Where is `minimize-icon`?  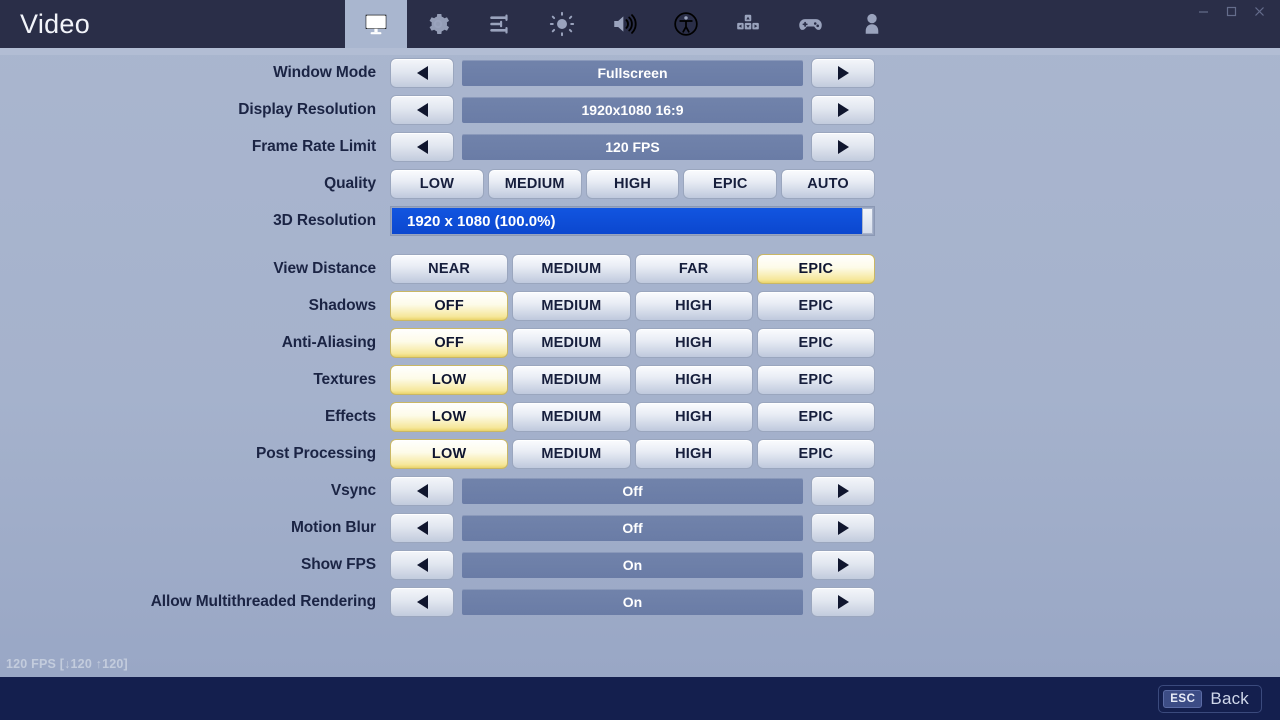
minimize-icon is located at coordinates (1203, 11).